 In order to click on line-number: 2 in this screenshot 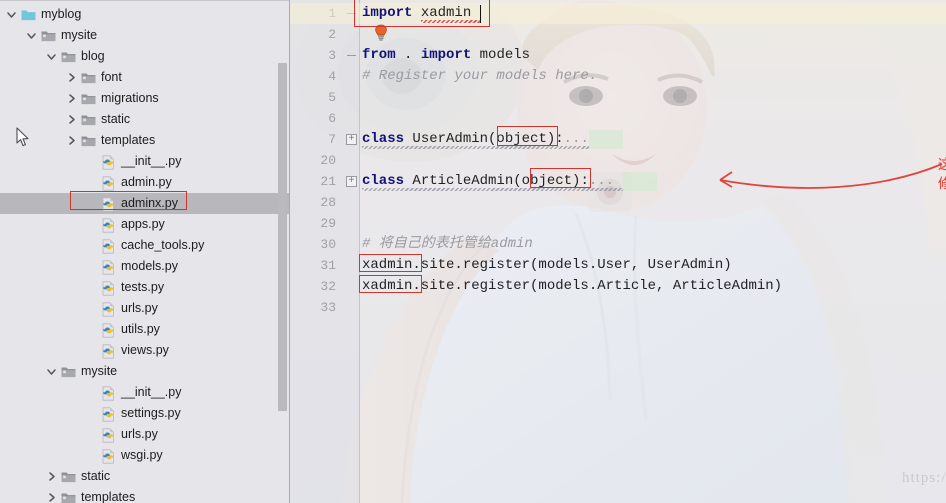, I will do `click(332, 34)`.